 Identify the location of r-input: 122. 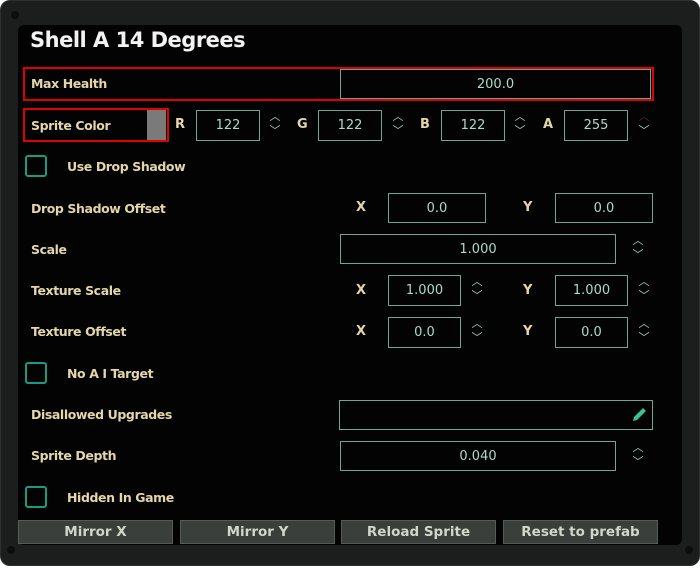
(228, 125).